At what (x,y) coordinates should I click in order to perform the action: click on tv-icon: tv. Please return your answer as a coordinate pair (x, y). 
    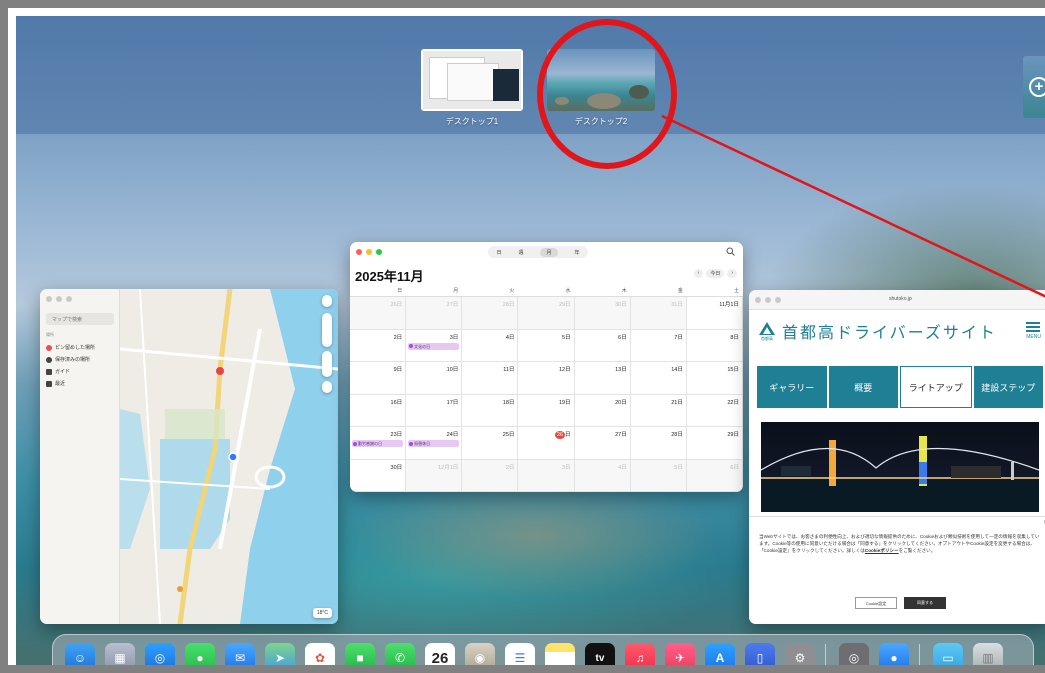
    Looking at the image, I should click on (600, 654).